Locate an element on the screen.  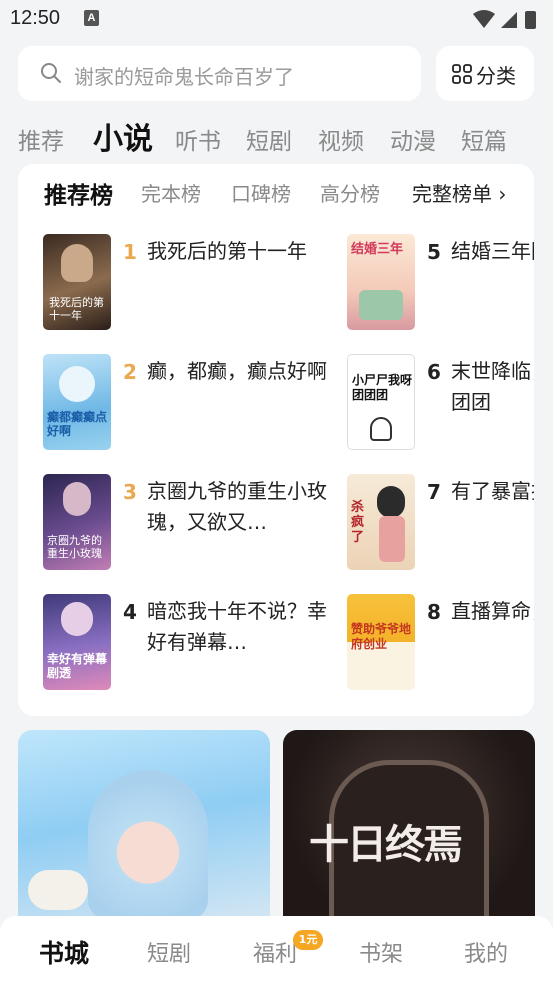
nav-bookshelf: 书架 is located at coordinates (381, 952).